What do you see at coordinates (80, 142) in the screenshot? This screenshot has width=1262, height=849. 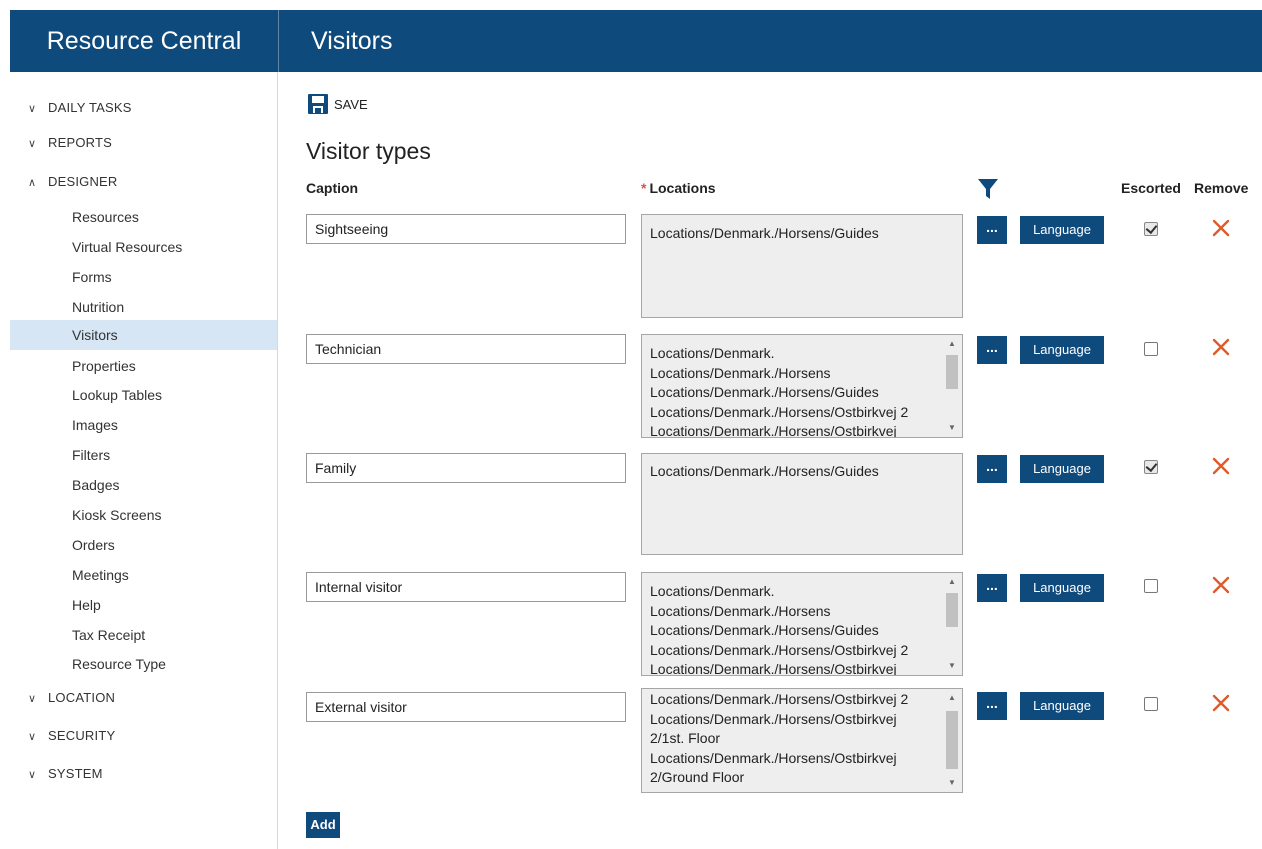 I see `sidebar-section-label: REPORTS` at bounding box center [80, 142].